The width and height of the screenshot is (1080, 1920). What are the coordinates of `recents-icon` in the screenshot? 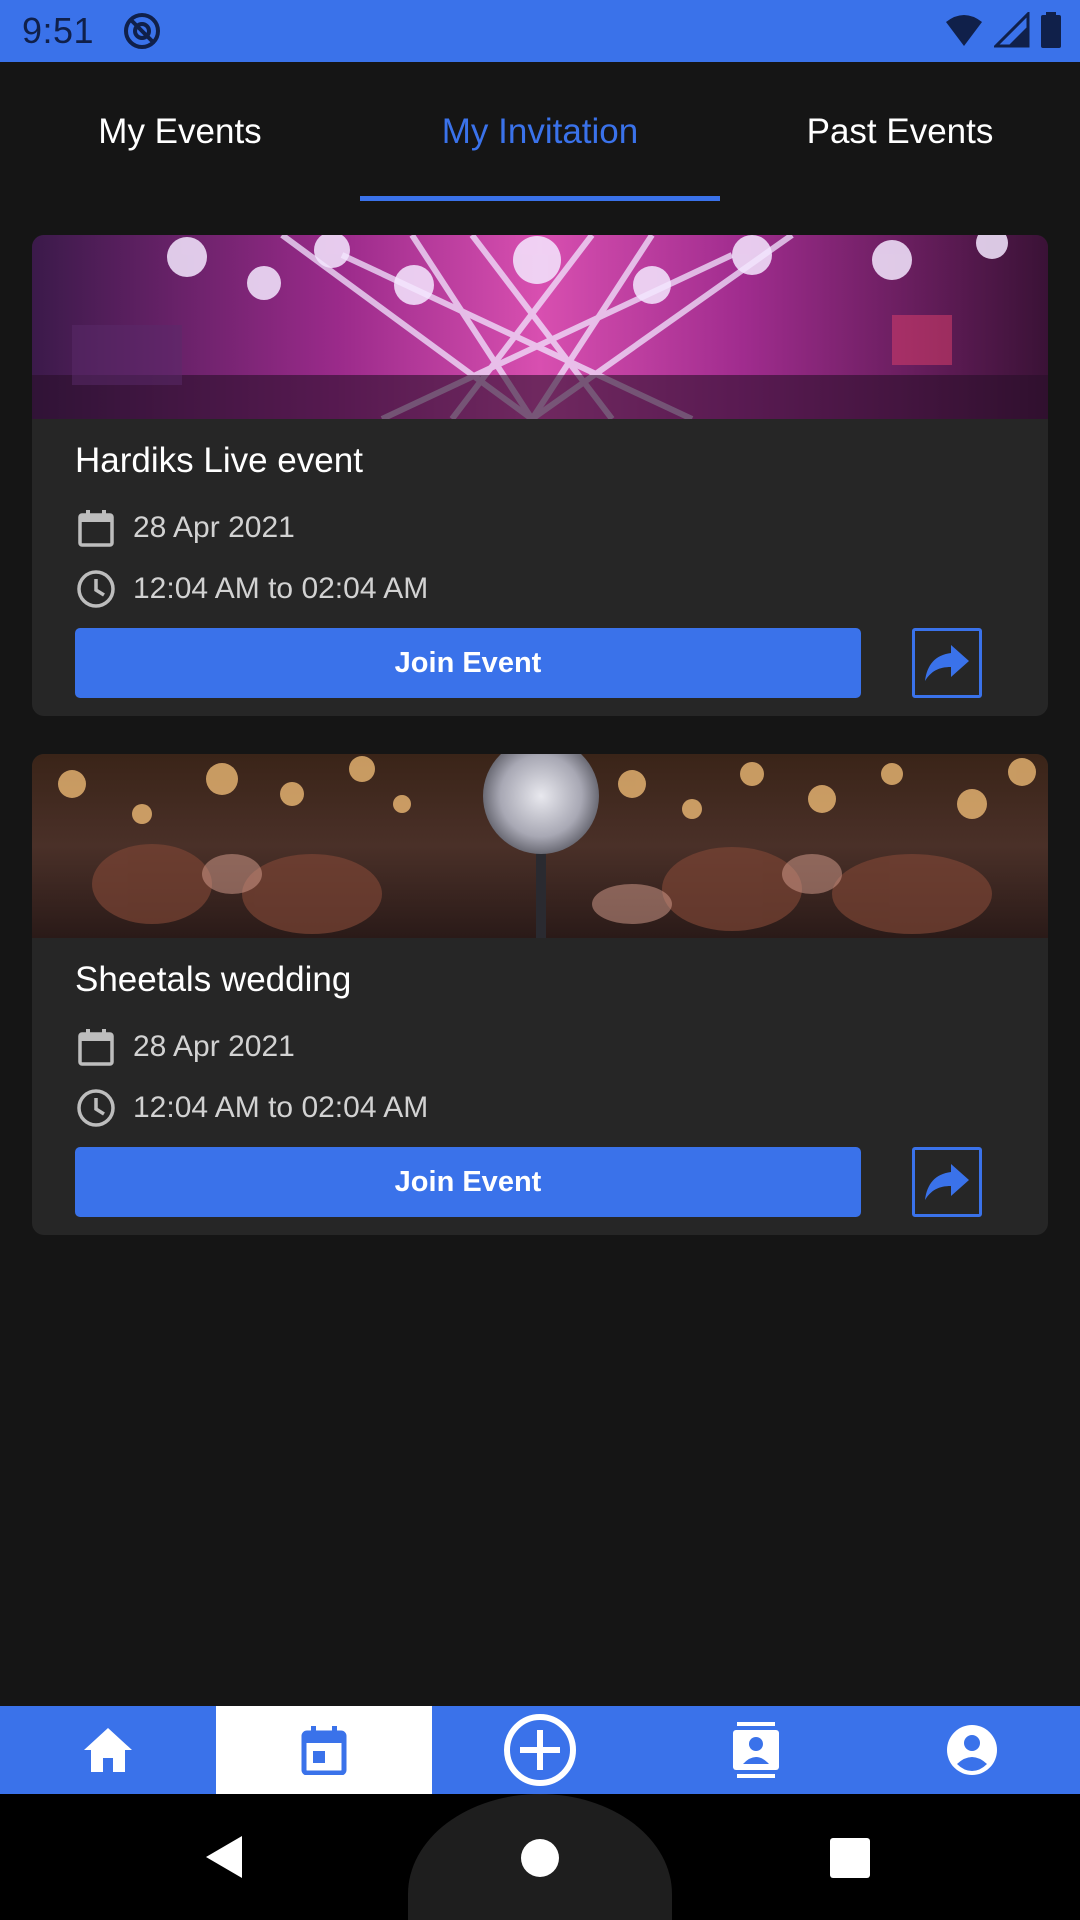 It's located at (850, 1858).